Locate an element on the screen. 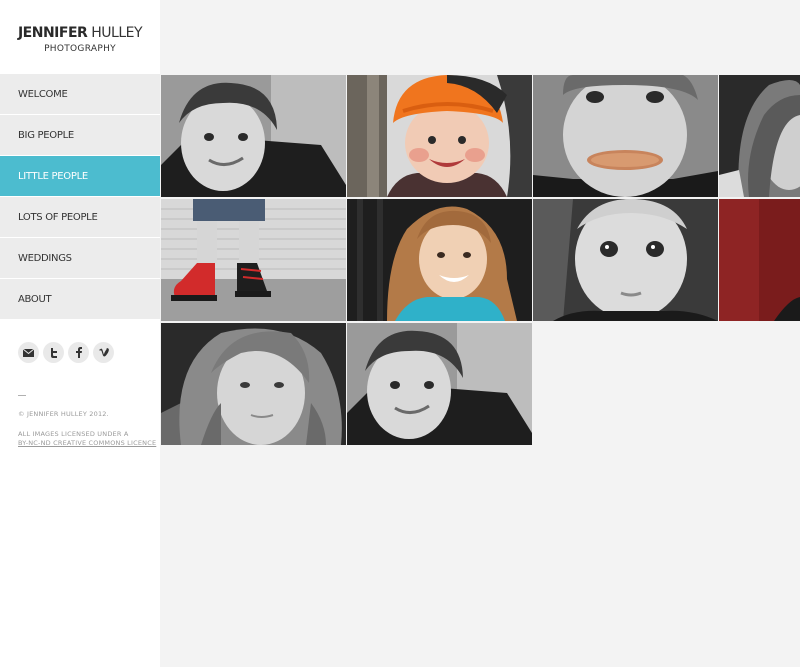  footer-divider is located at coordinates (22, 395).